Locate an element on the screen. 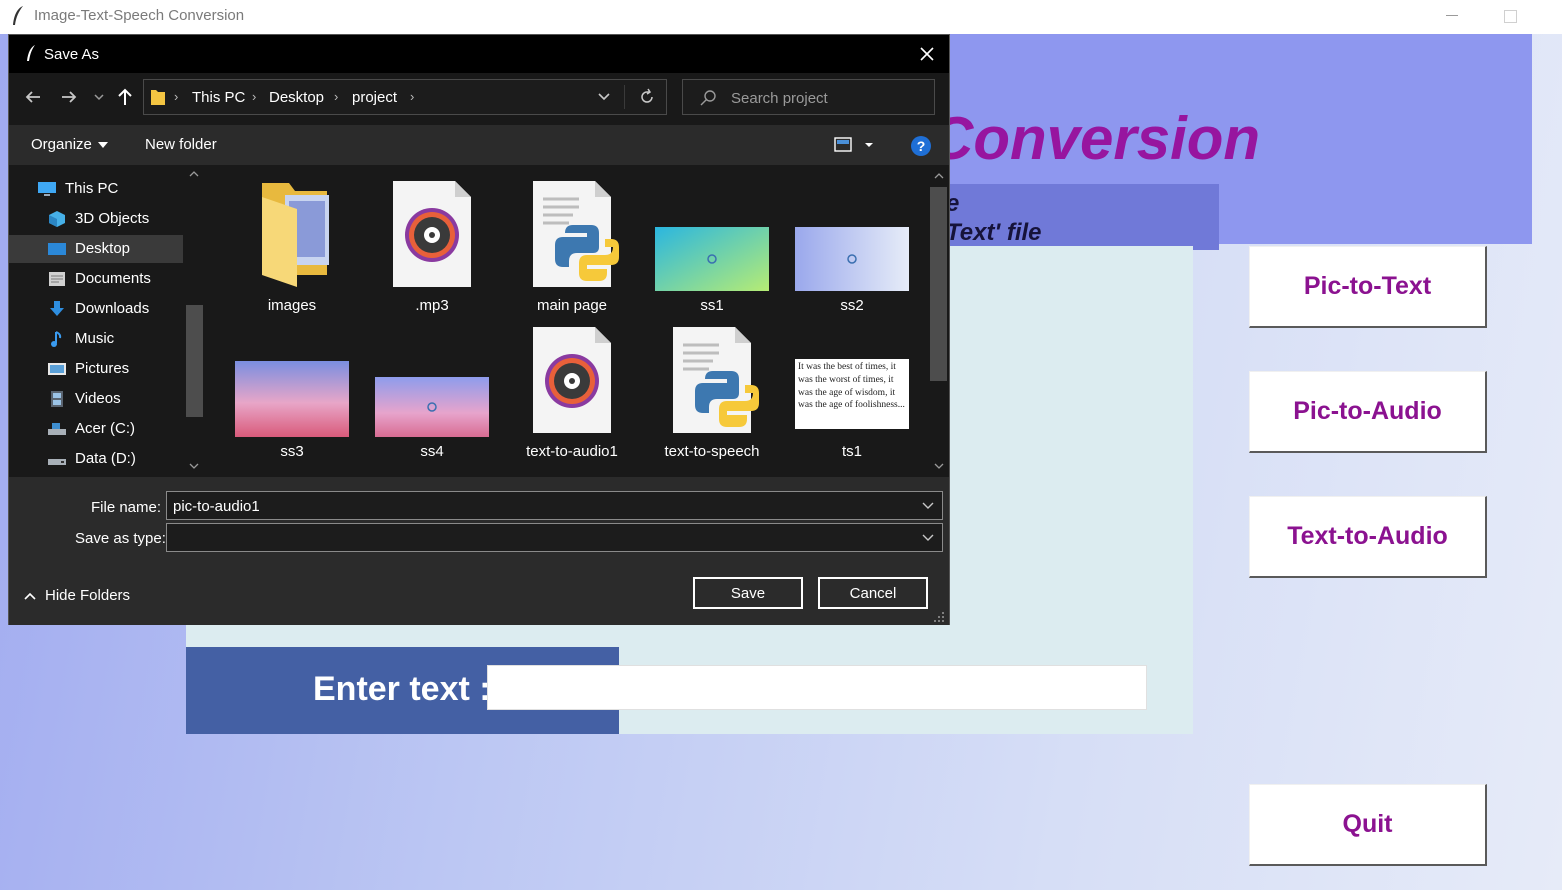  forward-arrow-icon is located at coordinates (69, 97).